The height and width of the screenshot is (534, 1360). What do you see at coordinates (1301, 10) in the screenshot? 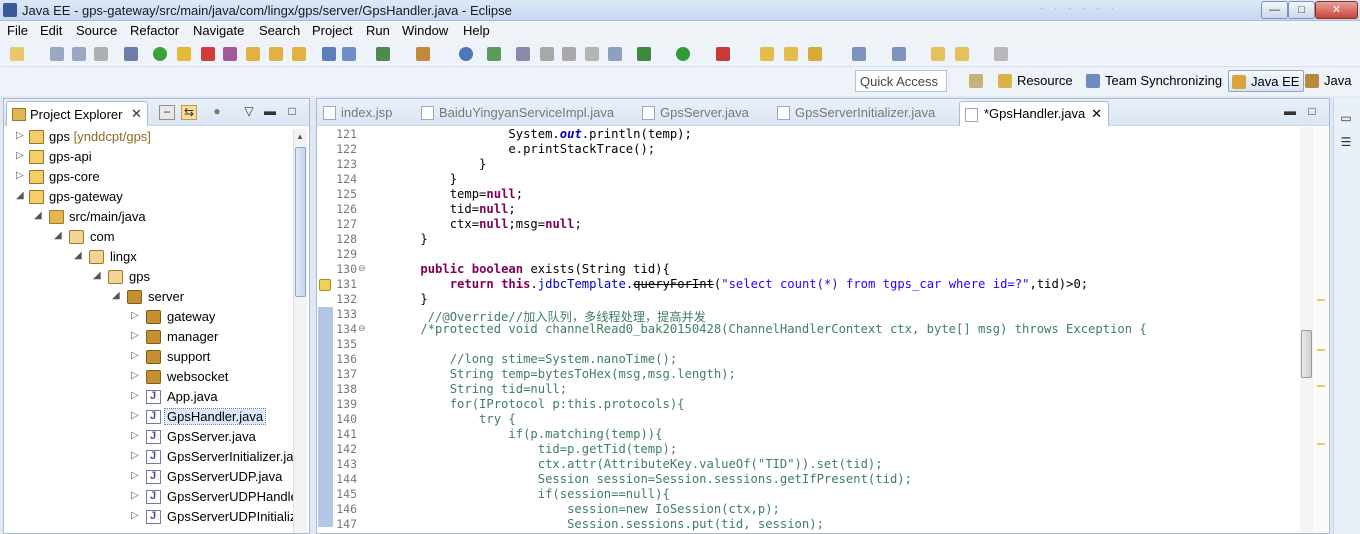
I see `maximize-button: □` at bounding box center [1301, 10].